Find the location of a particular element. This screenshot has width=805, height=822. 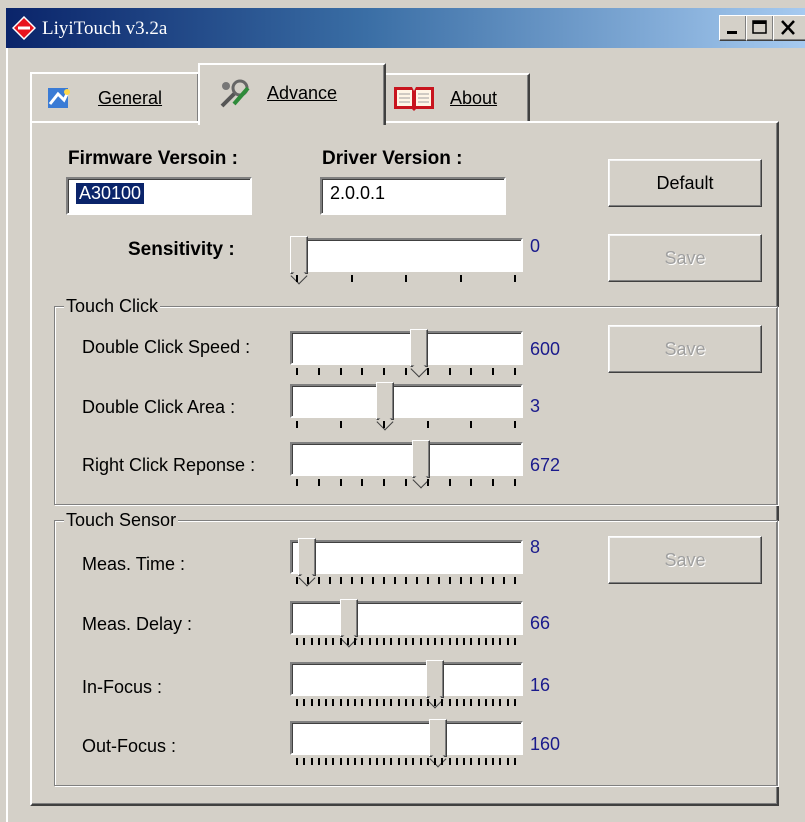

meas-delay-slider-track is located at coordinates (406, 618).